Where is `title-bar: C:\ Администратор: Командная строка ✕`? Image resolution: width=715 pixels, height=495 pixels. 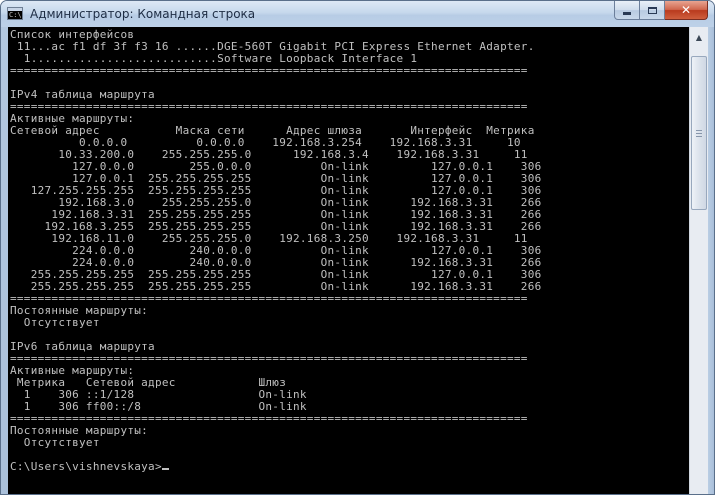 title-bar: C:\ Администратор: Командная строка ✕ is located at coordinates (357, 14).